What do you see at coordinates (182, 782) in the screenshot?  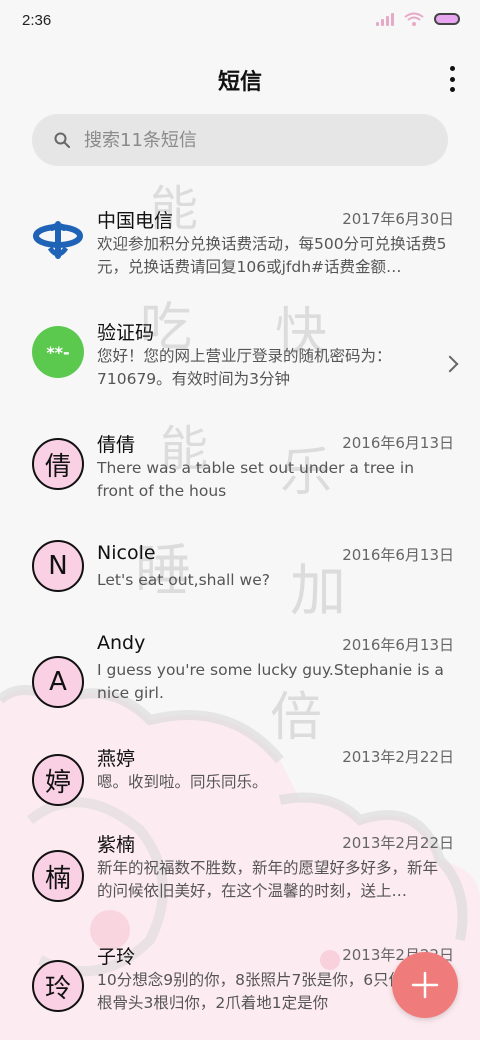 I see `message-preview: 嗯。收到啦。同乐同乐。` at bounding box center [182, 782].